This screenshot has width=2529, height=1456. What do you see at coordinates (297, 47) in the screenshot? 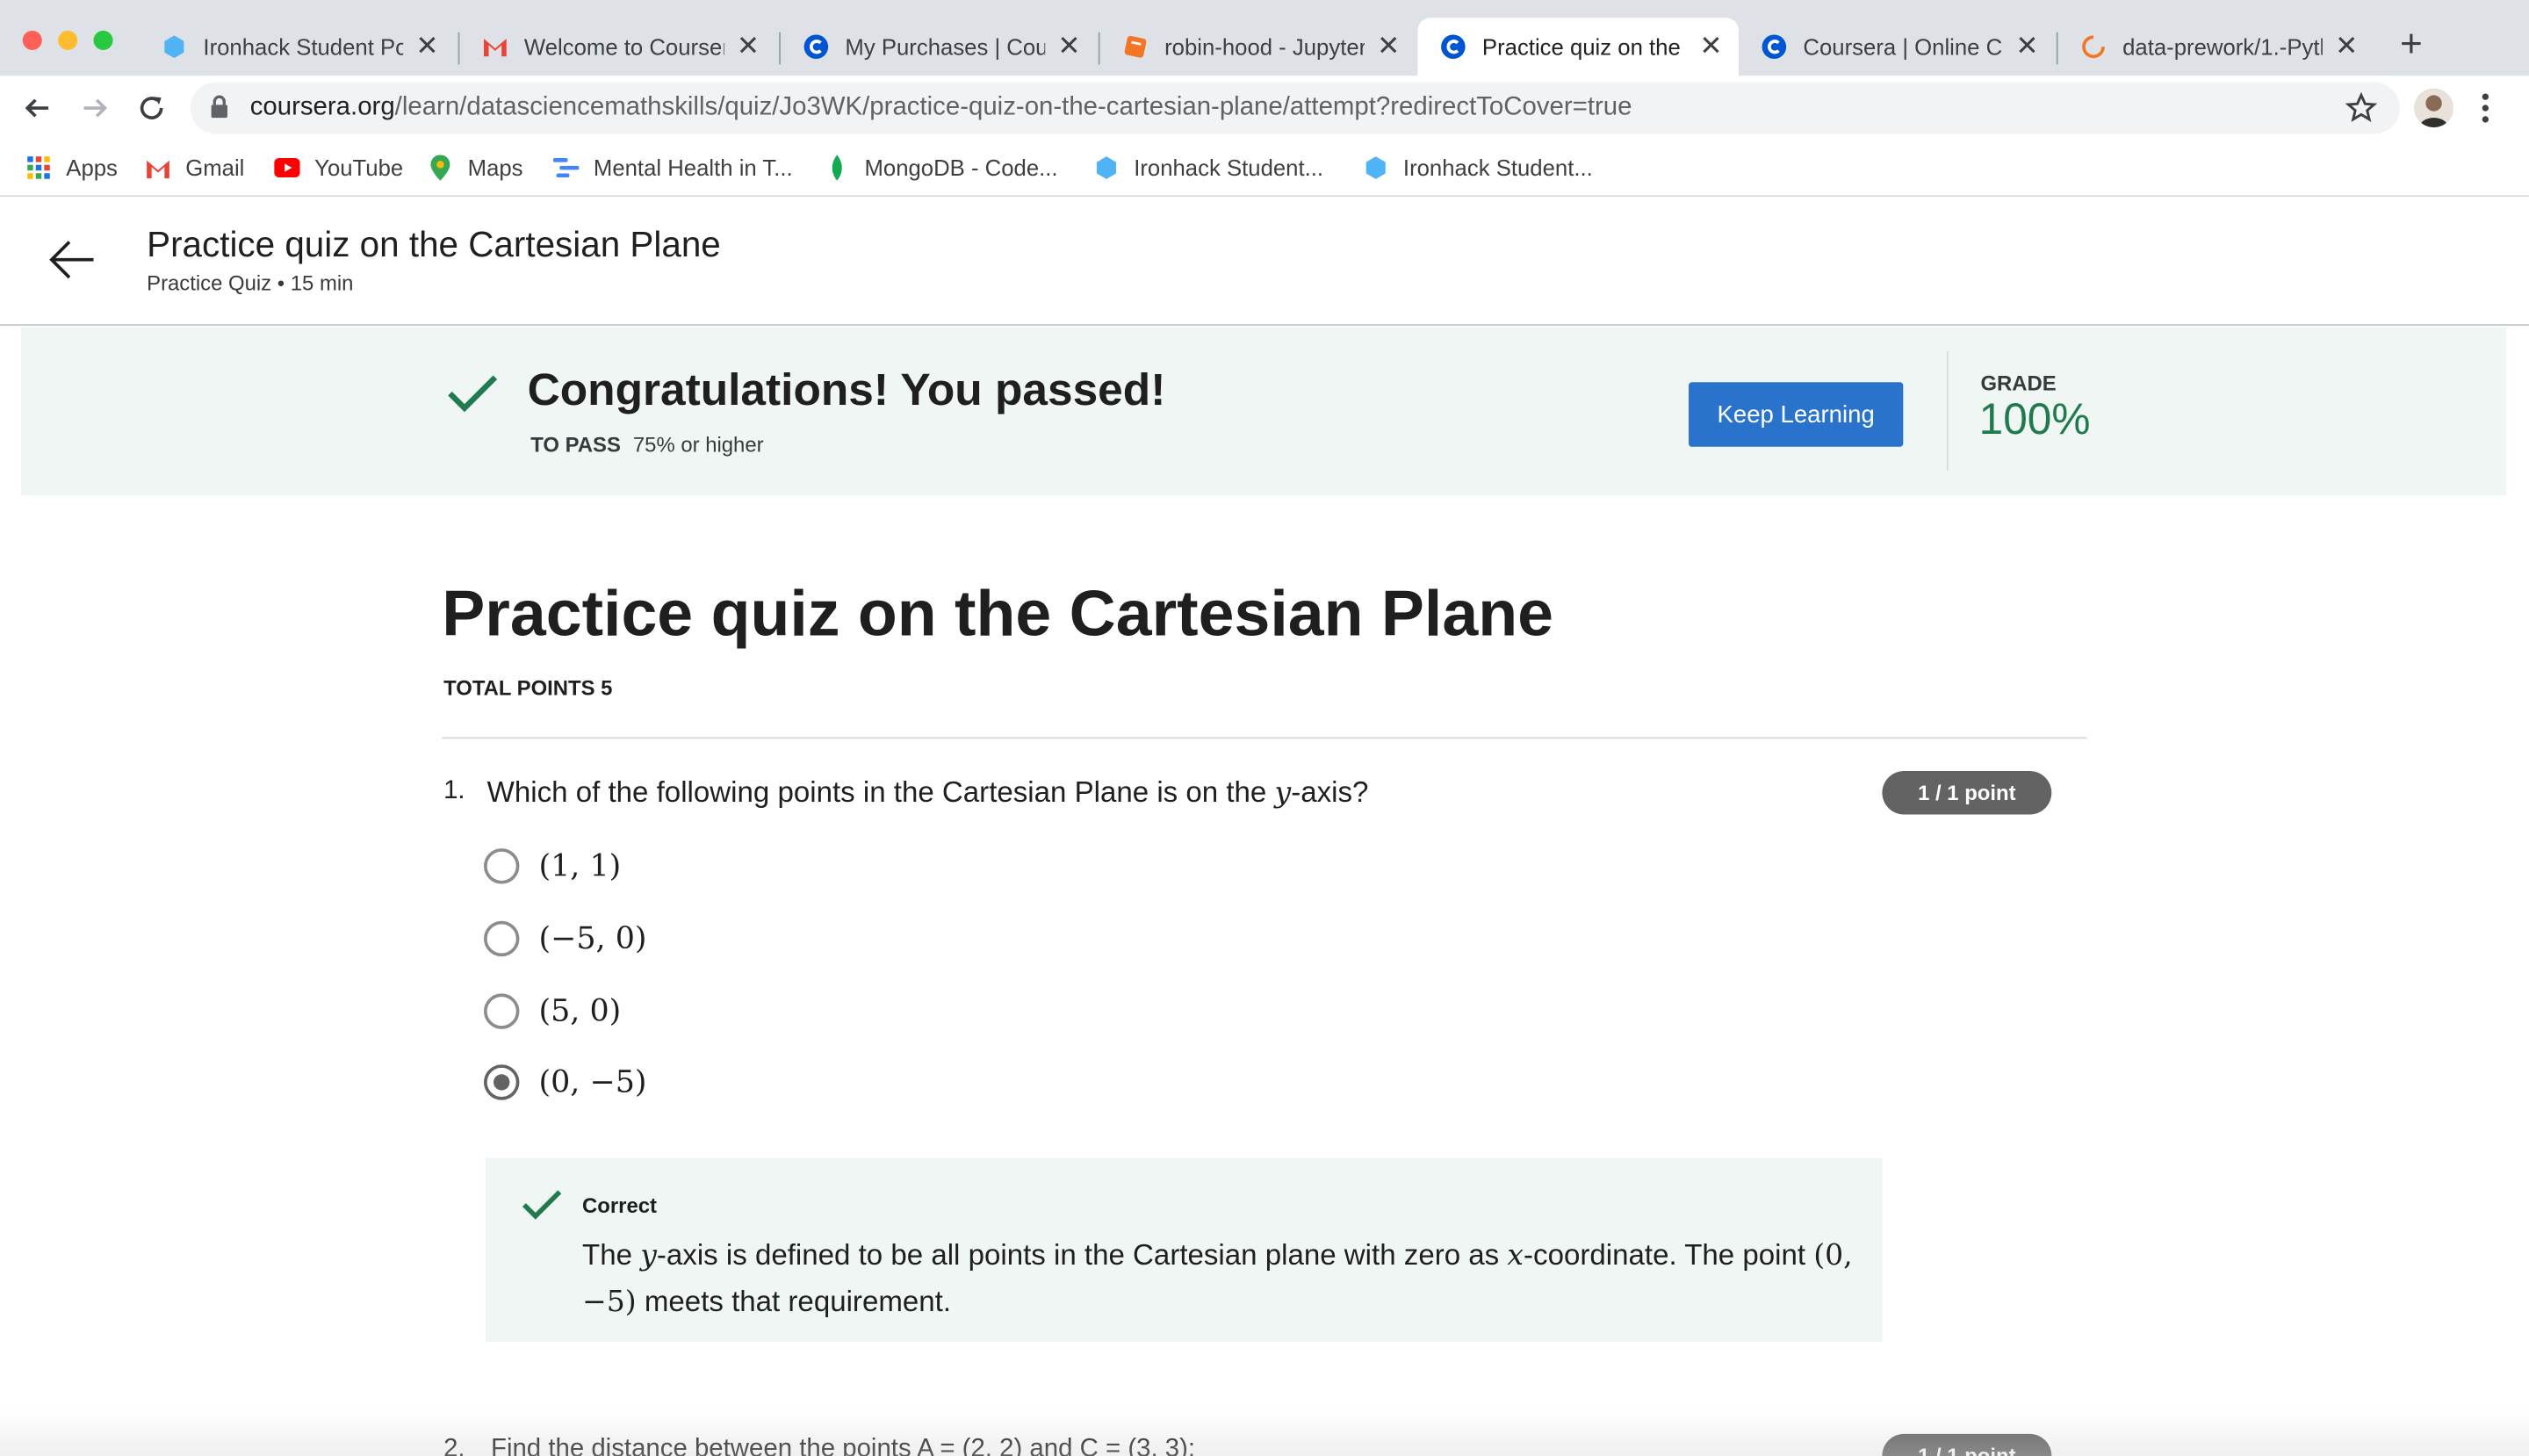
I see `tab-ironhack-portal: Ironhack Student Portal ✕` at bounding box center [297, 47].